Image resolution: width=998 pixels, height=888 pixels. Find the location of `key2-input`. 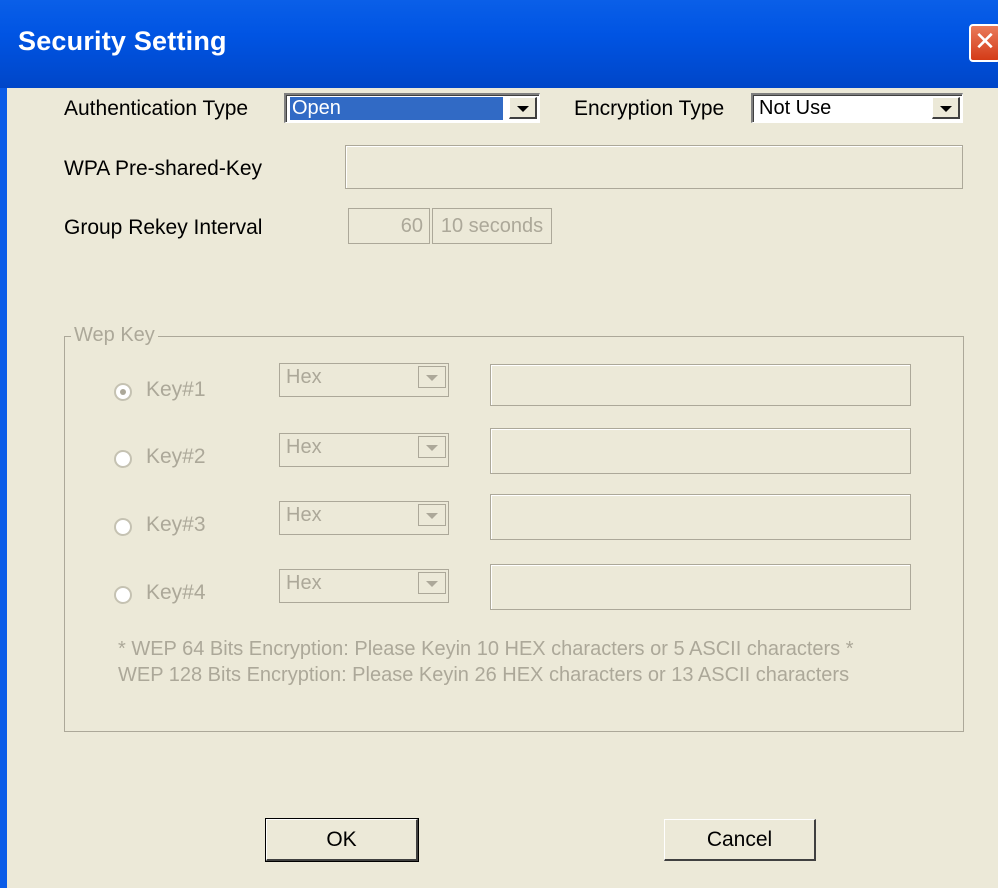

key2-input is located at coordinates (700, 451).